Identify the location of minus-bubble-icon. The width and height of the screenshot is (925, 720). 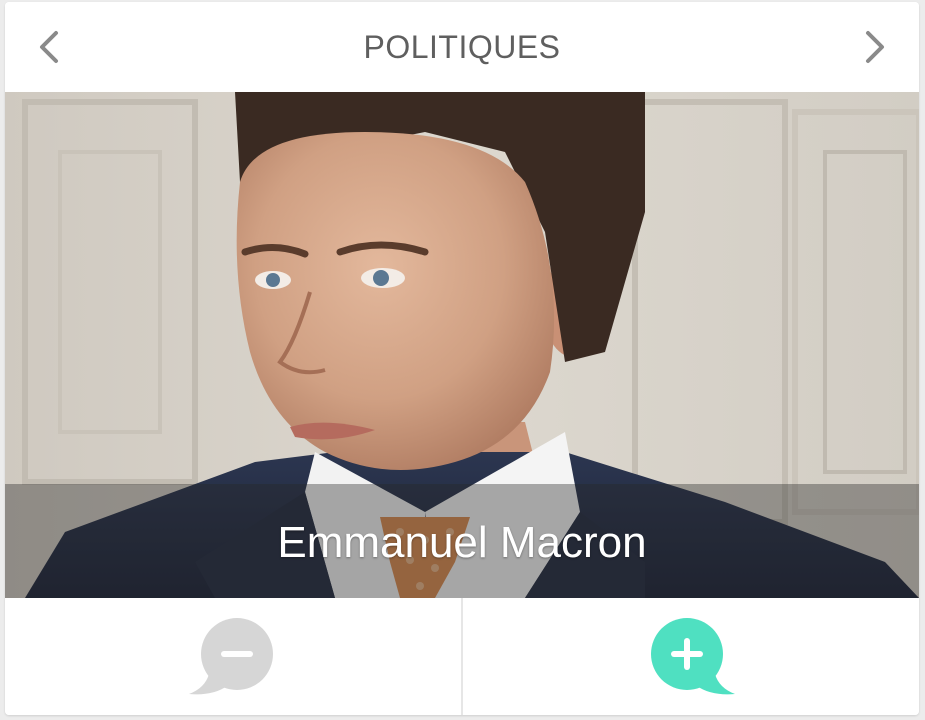
(231, 655).